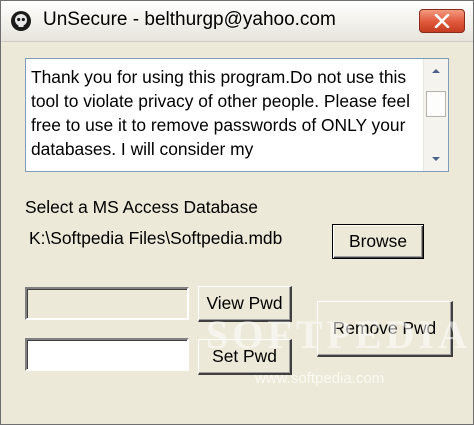  I want to click on set-password-field, so click(107, 354).